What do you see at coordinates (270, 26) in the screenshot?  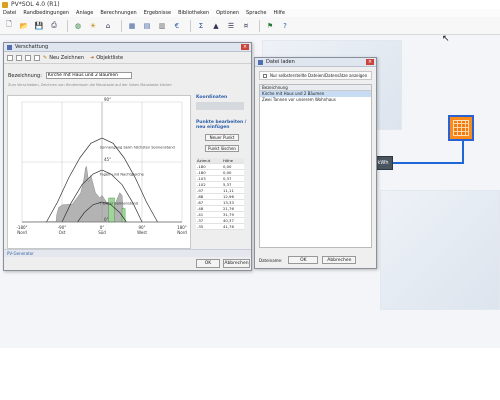 I see `shading-icon: ⚑` at bounding box center [270, 26].